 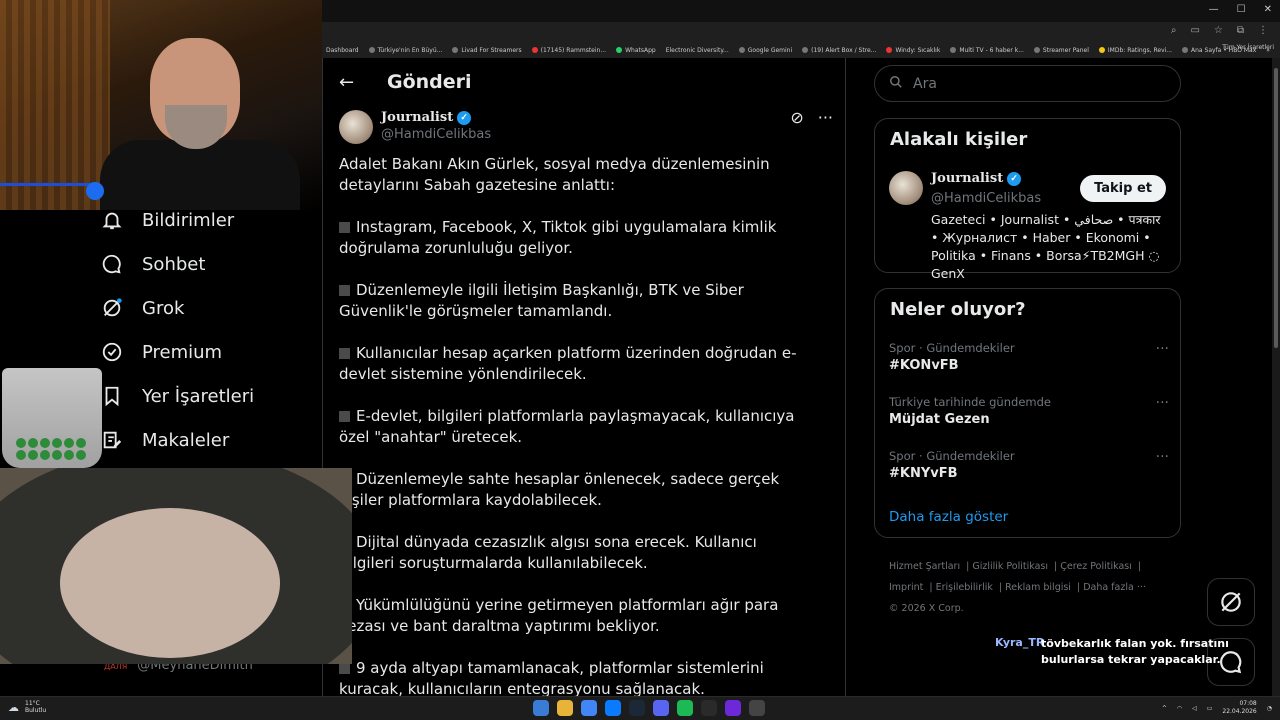 I want to click on trend-name: #KONvFB, so click(x=924, y=365).